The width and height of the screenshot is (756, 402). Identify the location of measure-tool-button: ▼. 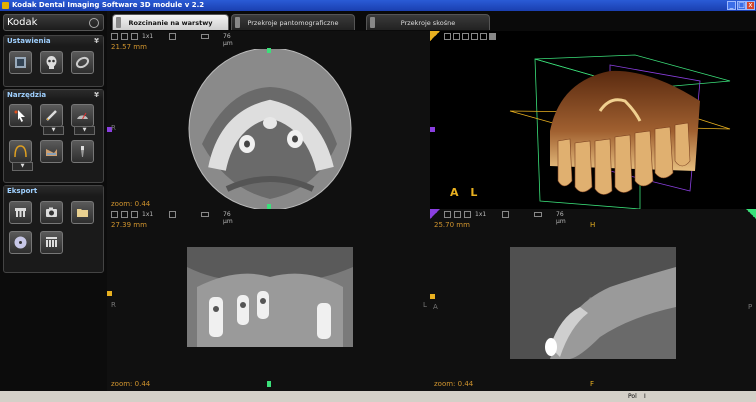
(52, 119).